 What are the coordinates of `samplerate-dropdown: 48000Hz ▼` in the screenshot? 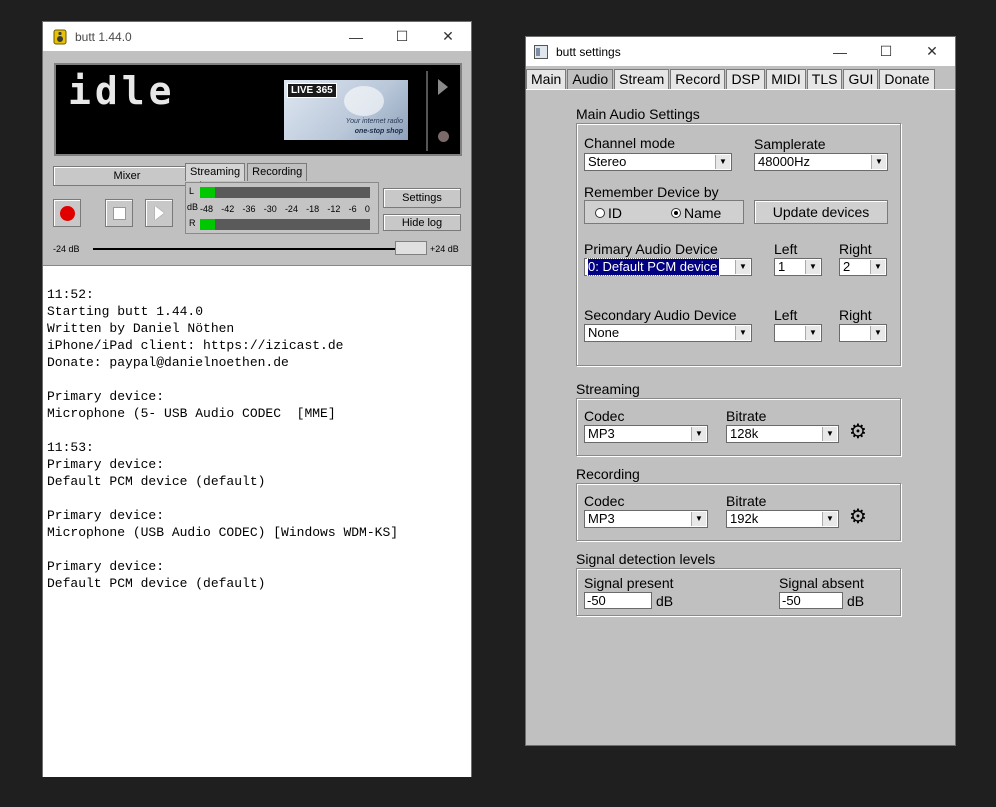 It's located at (821, 162).